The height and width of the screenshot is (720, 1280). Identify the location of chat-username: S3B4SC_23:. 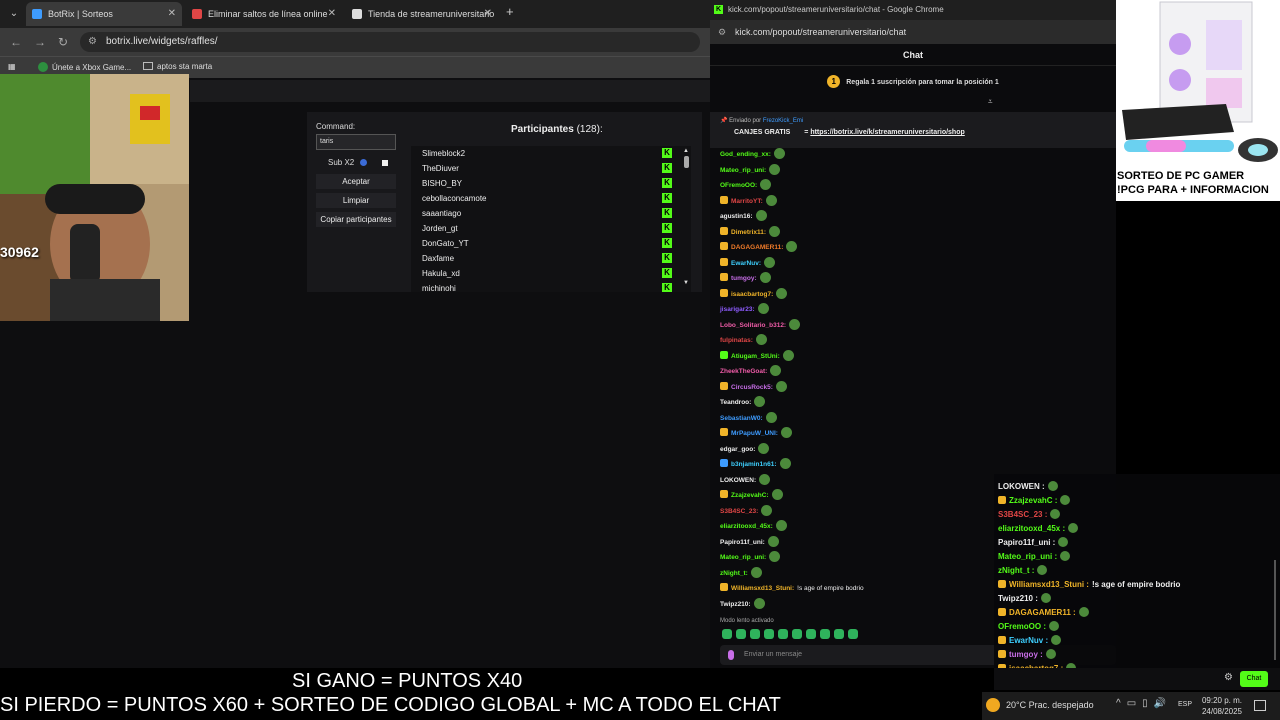
(739, 511).